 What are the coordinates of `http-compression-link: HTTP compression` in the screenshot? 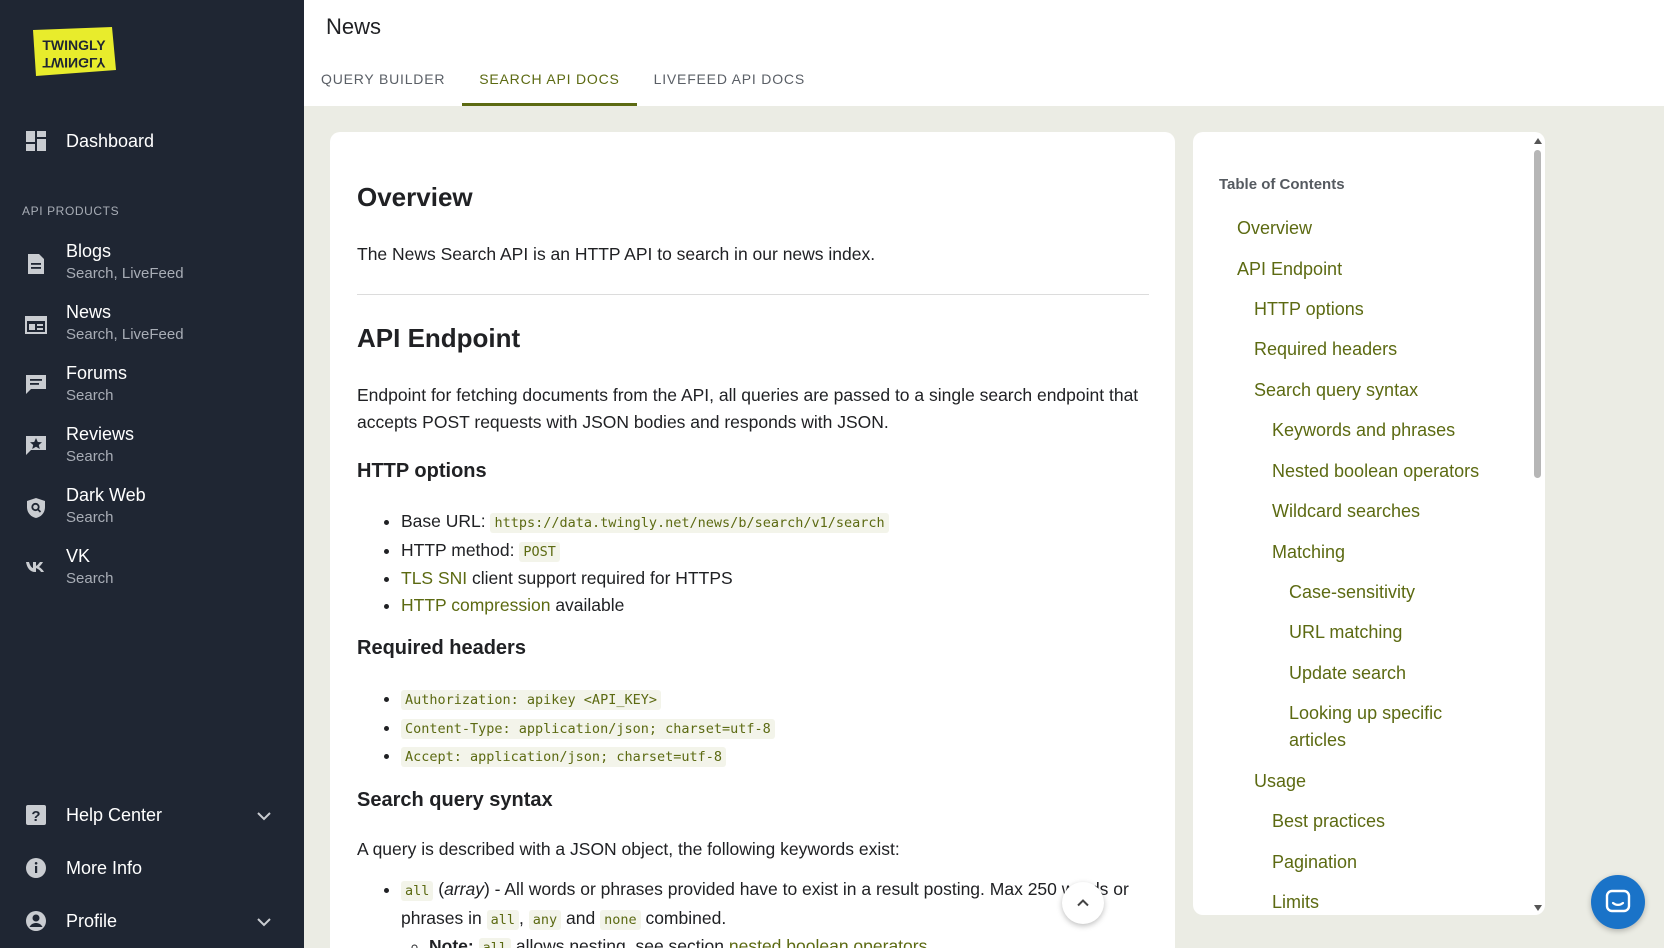 It's located at (475, 605).